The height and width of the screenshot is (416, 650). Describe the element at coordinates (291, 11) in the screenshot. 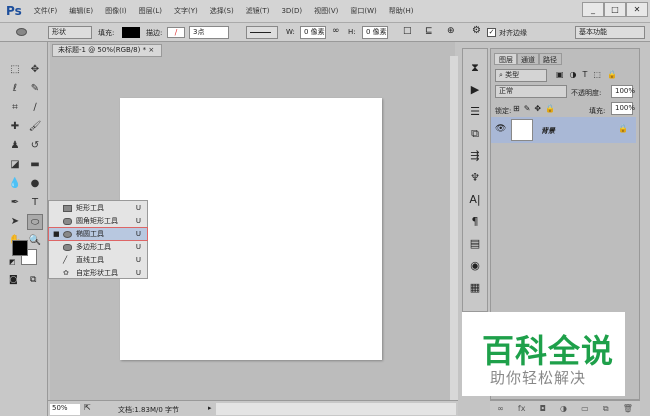

I see `menu-3d: 3D(D)` at that location.